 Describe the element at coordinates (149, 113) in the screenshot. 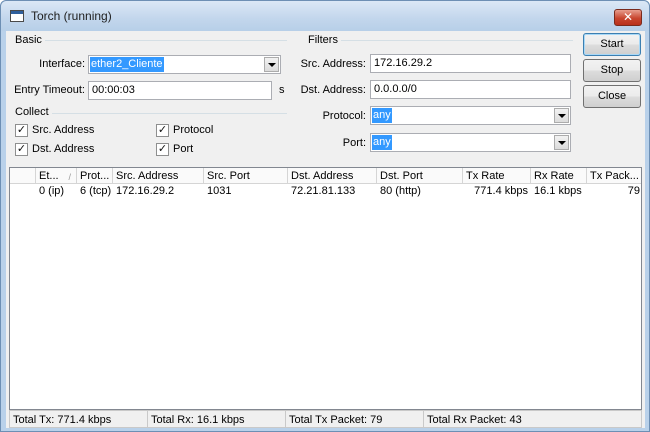

I see `collect-group-line` at that location.